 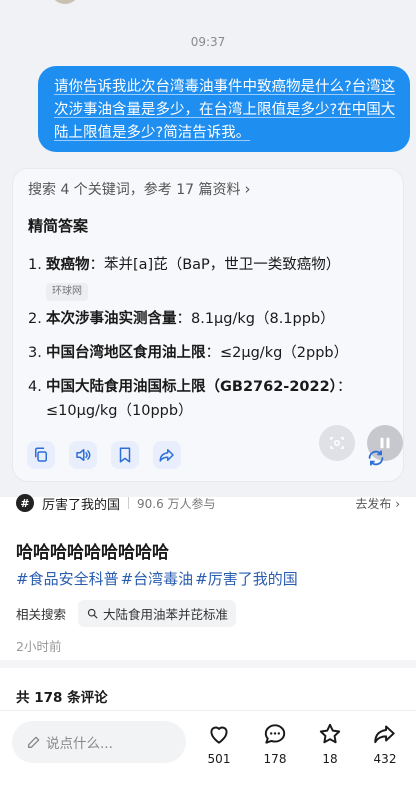 I want to click on related-search-row: 相关搜索 大陆食用油苯并芘标准, so click(x=126, y=613).